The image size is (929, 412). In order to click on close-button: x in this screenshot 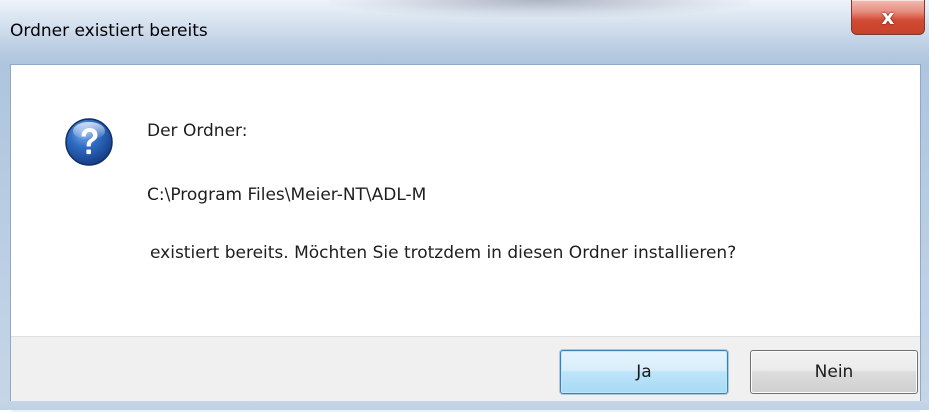, I will do `click(888, 17)`.